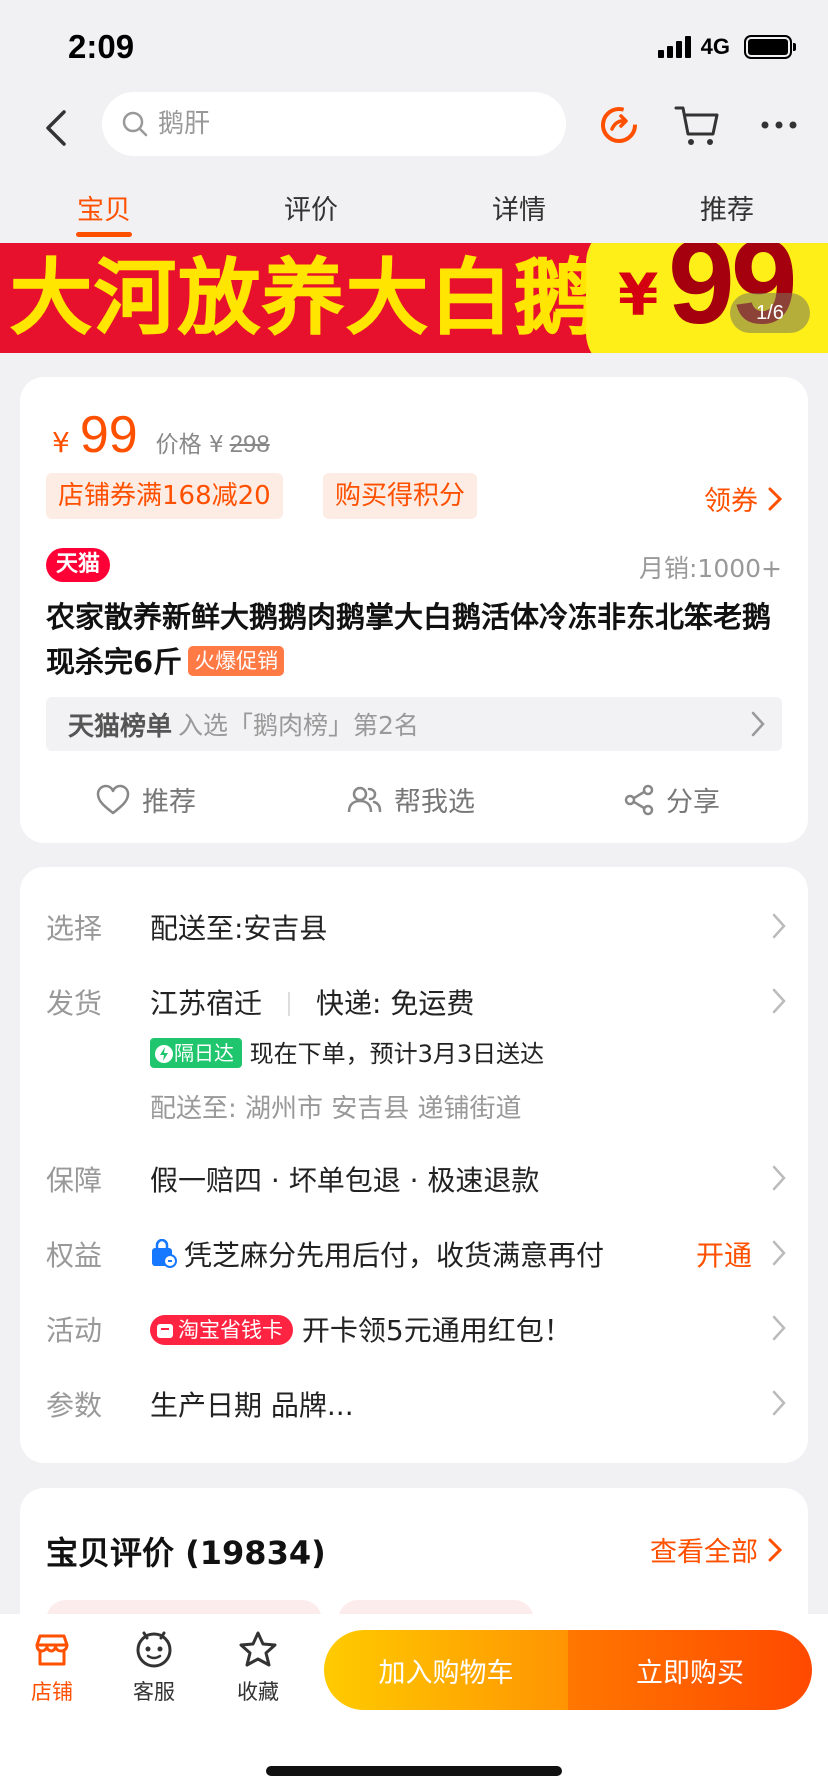 The height and width of the screenshot is (1792, 828). I want to click on activity-row: 活动 淘宝省钱卡 开卡领5元通用红包！, so click(416, 1329).